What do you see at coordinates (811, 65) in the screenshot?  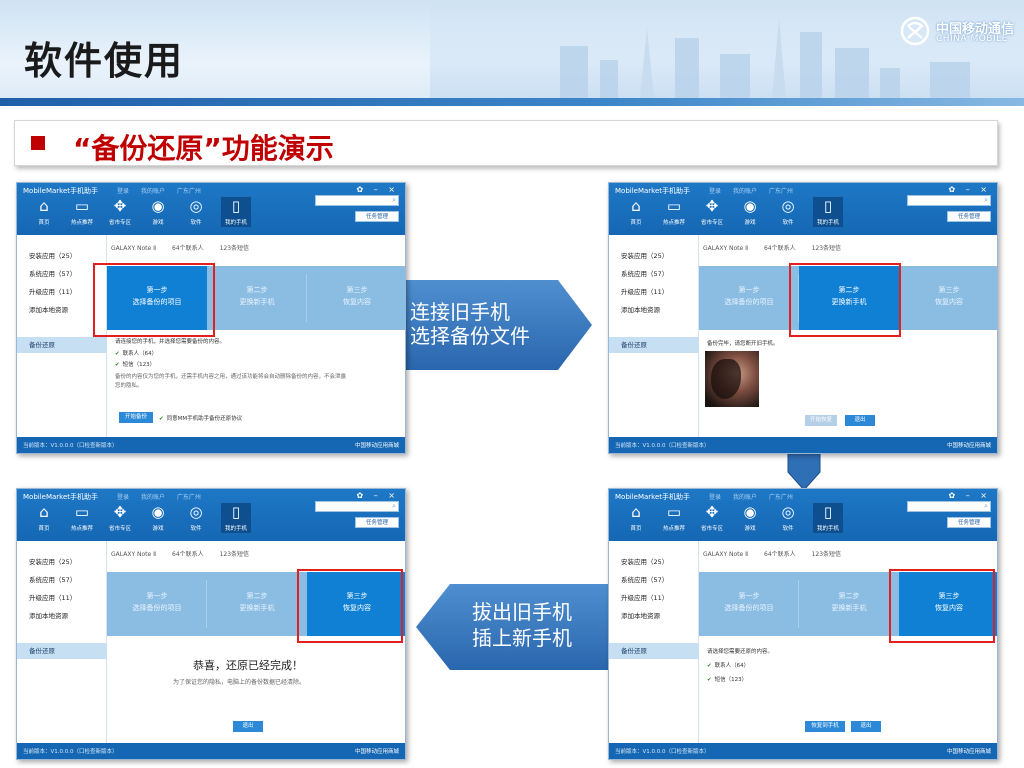 I see `skyline-building` at bounding box center [811, 65].